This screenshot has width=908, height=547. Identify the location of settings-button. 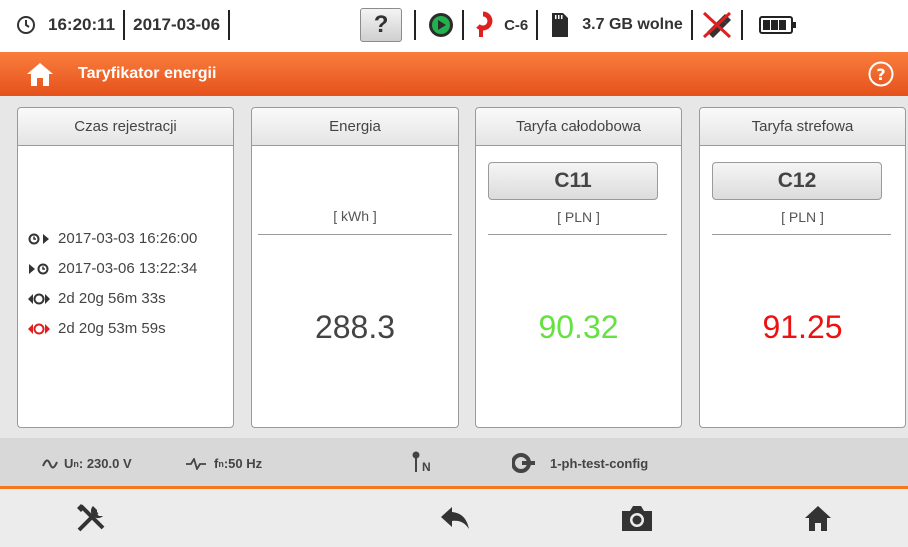
(91, 518).